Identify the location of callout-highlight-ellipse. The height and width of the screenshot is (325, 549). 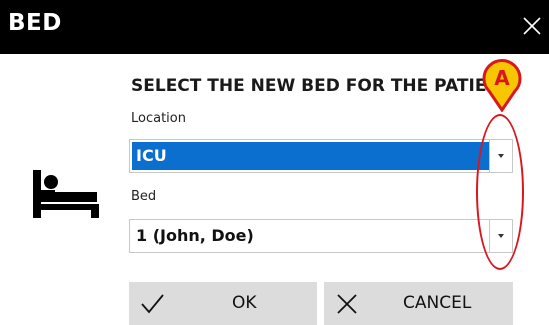
(500, 192).